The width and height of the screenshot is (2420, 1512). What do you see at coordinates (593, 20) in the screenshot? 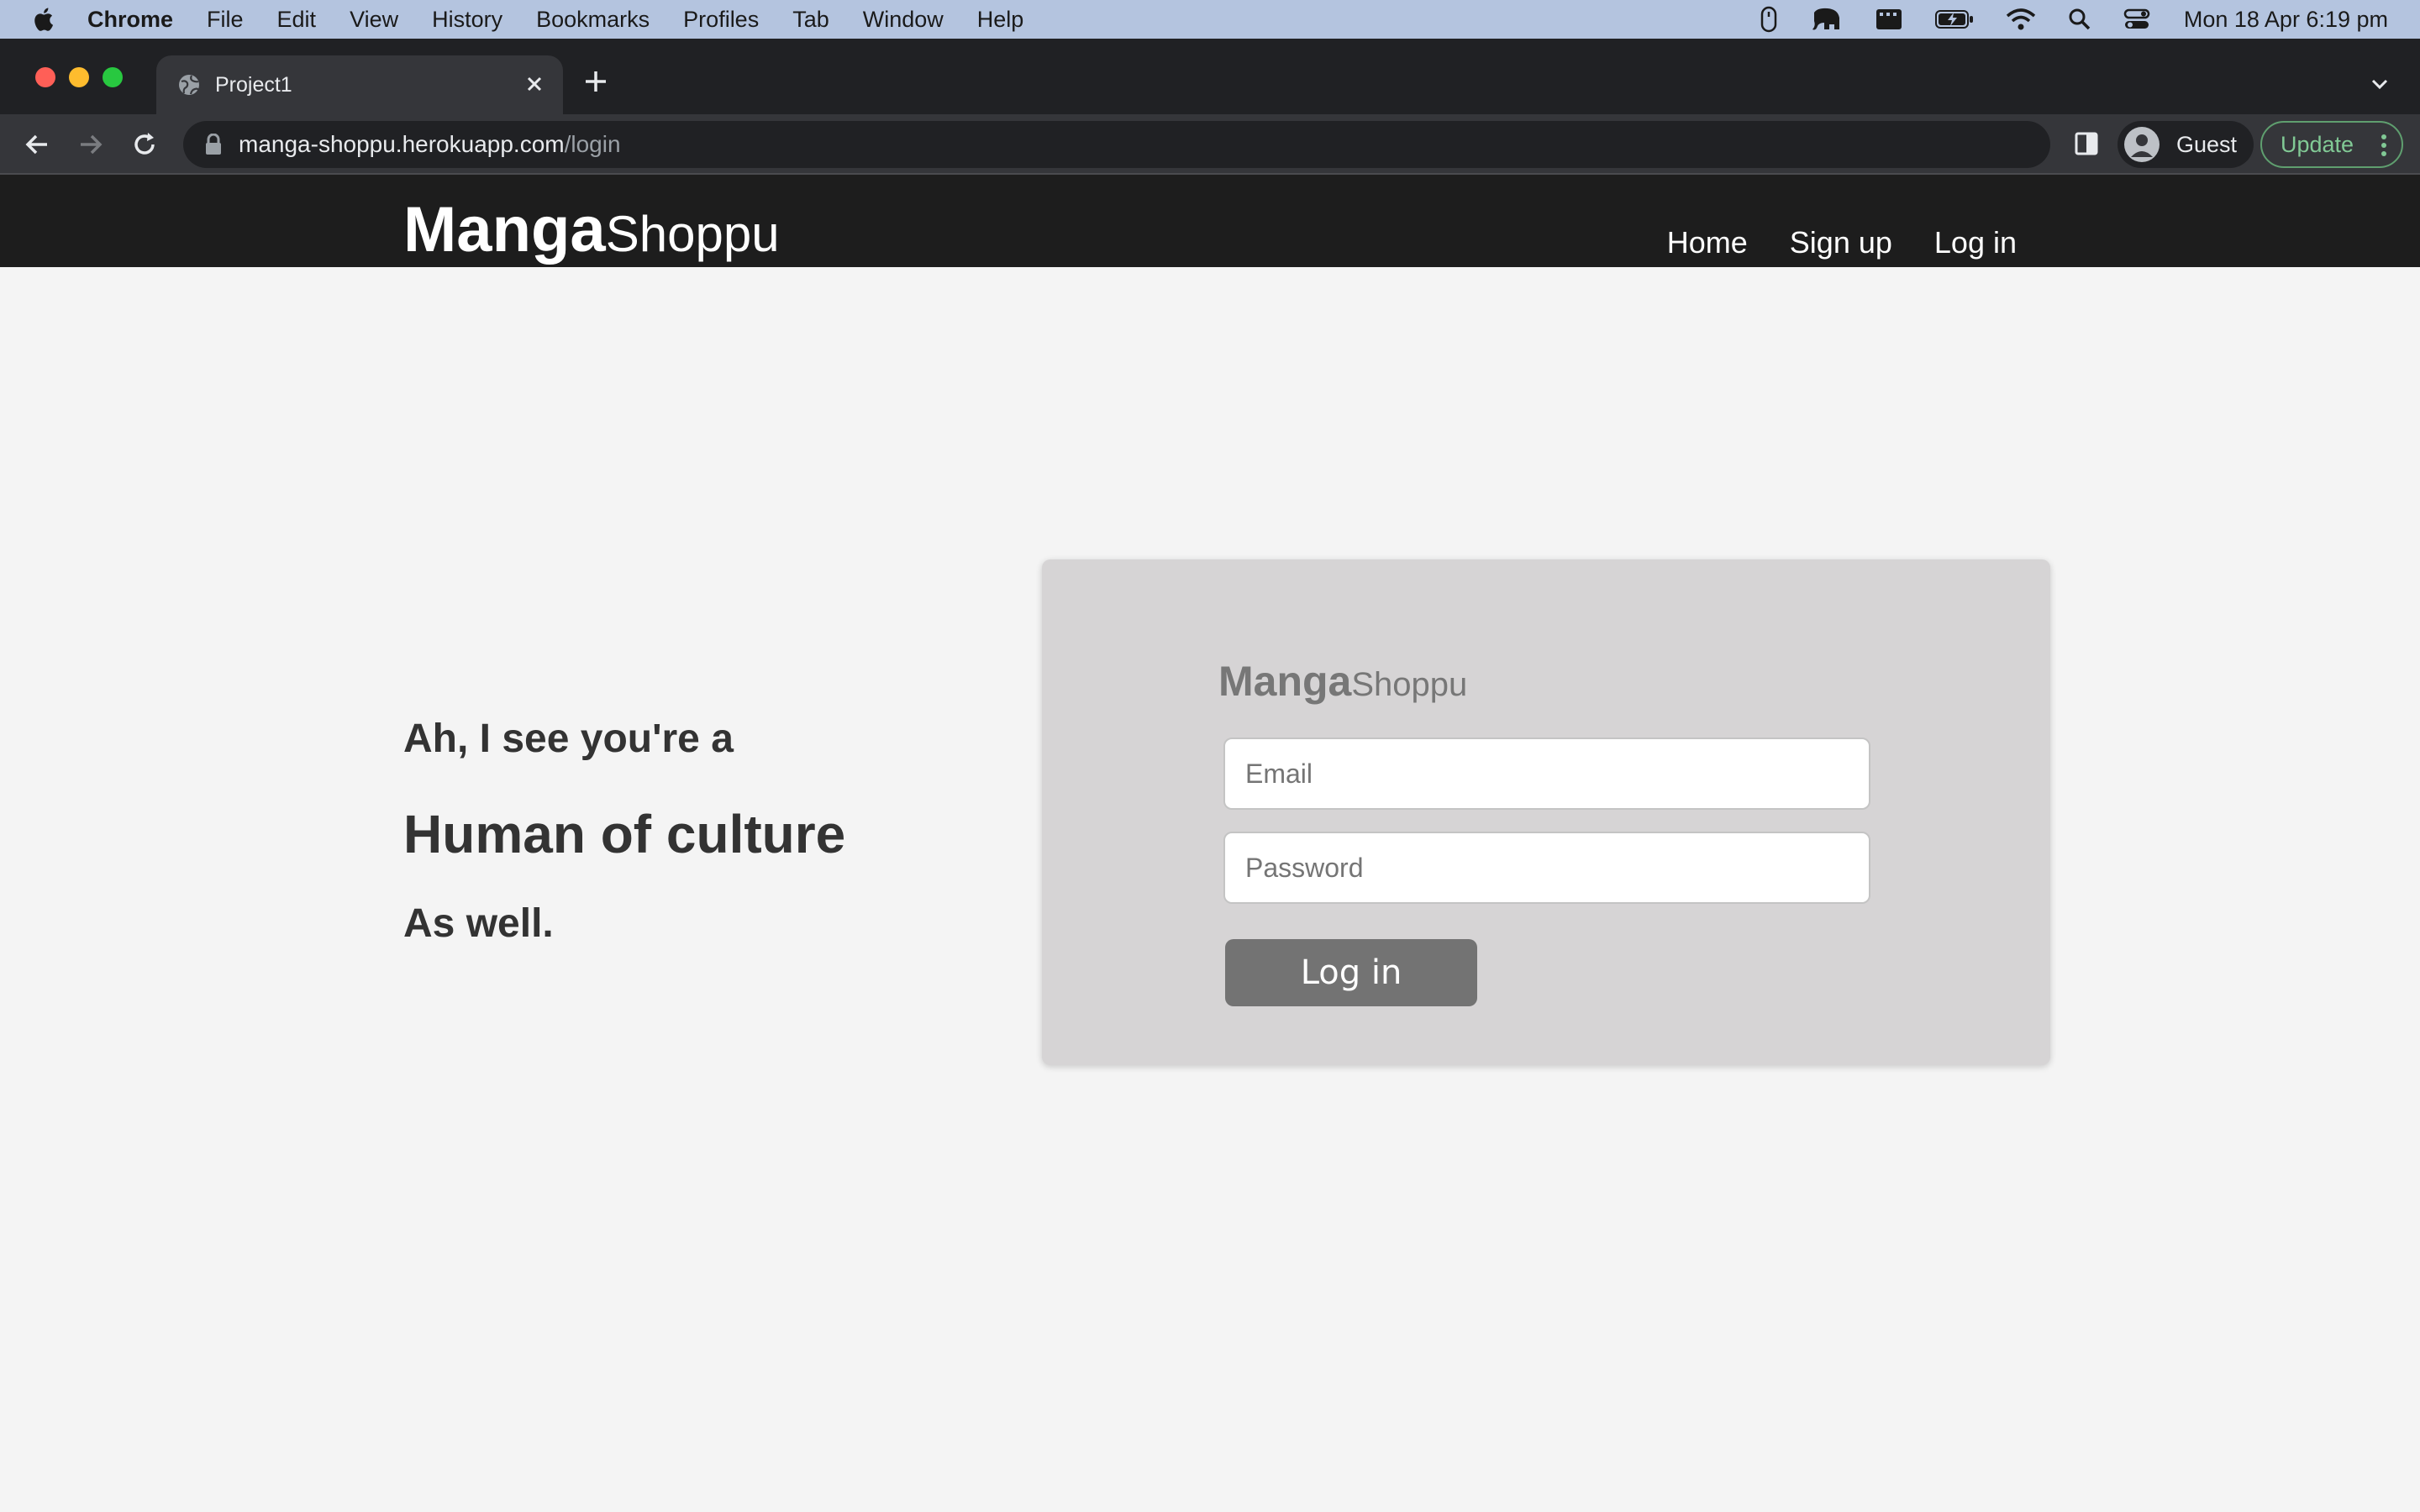
I see `menu-bookmarks: Bookmarks` at bounding box center [593, 20].